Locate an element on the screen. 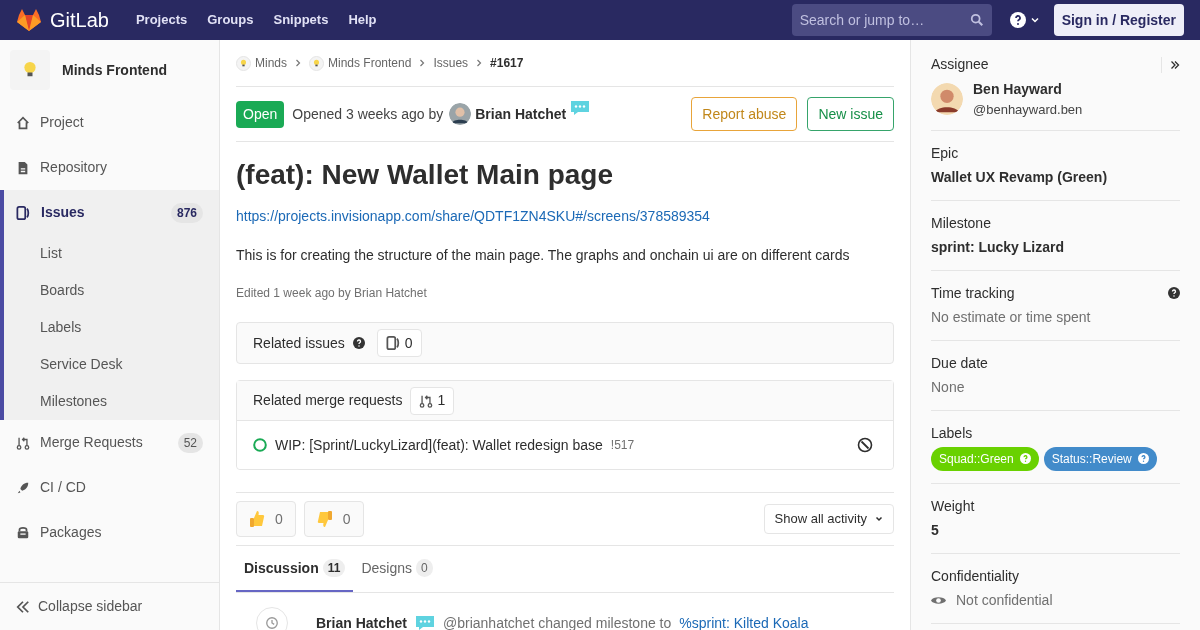  blocked-icon is located at coordinates (865, 445).